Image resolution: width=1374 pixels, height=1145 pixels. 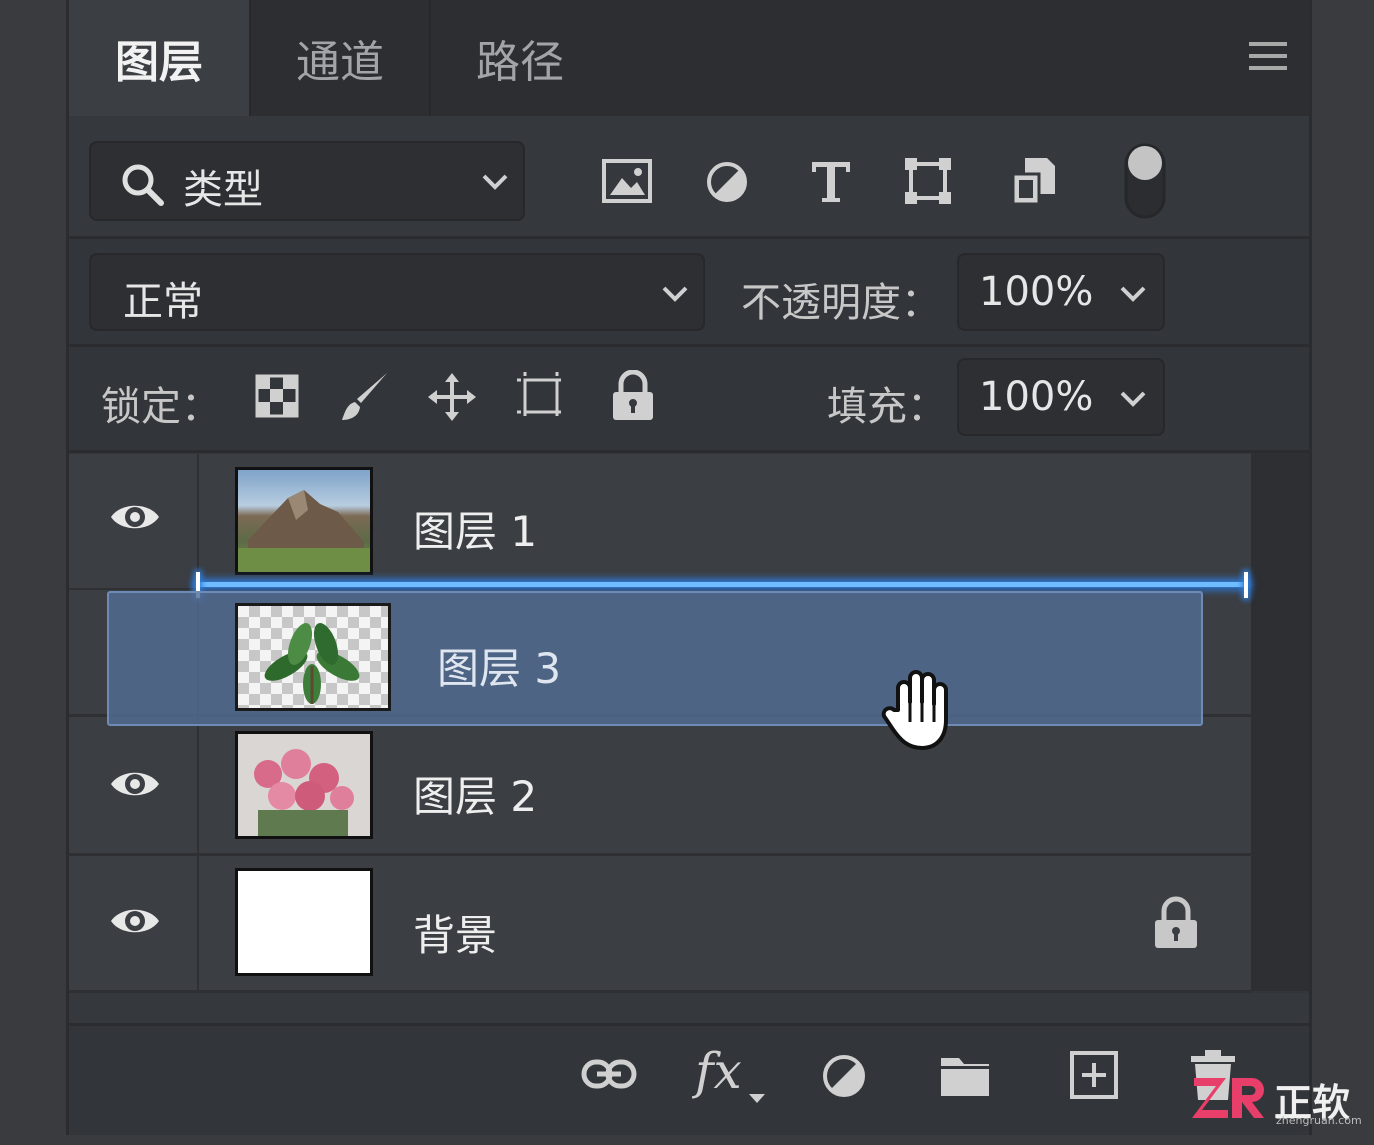 What do you see at coordinates (1145, 182) in the screenshot?
I see `filter-toggle-icon` at bounding box center [1145, 182].